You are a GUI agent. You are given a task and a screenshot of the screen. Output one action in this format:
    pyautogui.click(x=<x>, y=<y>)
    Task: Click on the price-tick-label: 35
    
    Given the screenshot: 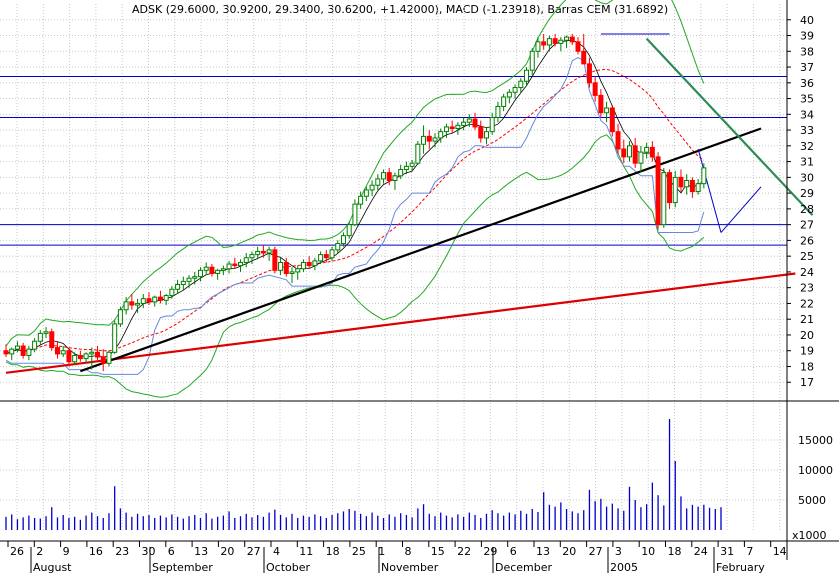 What is the action you would take?
    pyautogui.click(x=807, y=99)
    